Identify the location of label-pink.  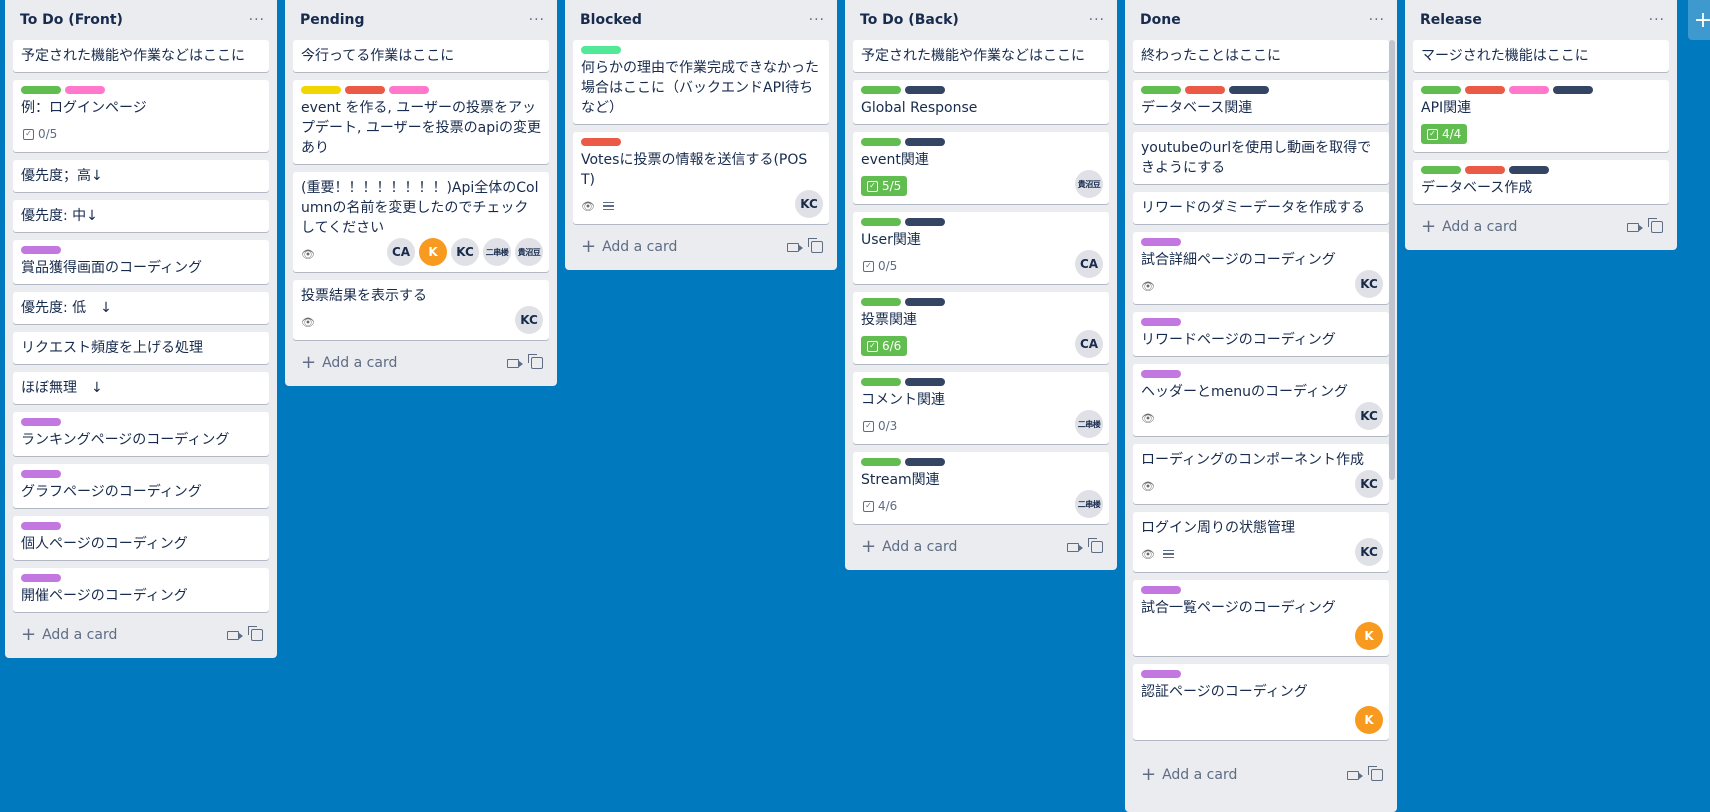
(1529, 90).